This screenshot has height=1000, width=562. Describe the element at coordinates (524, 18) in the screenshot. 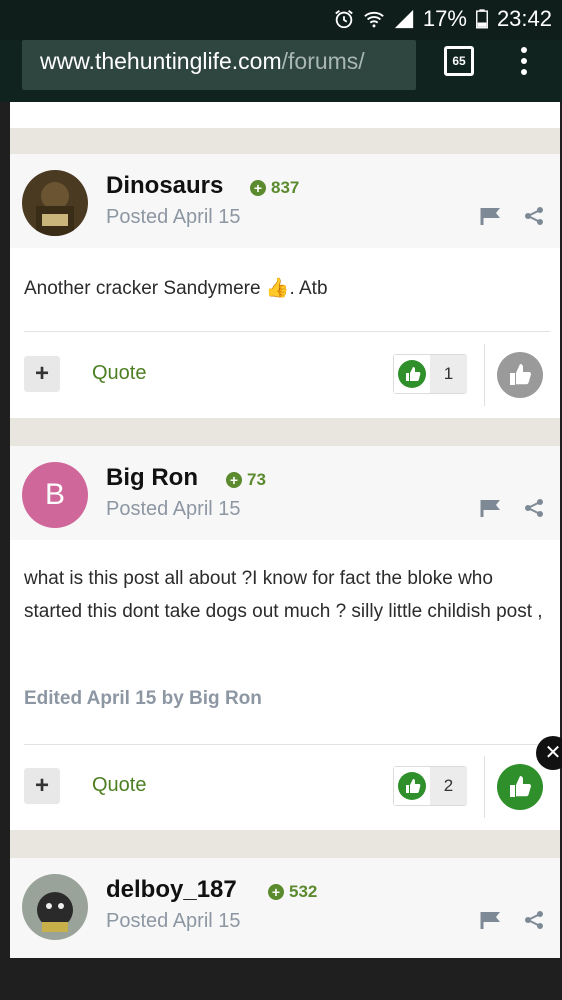

I see `clock: 23:42` at that location.